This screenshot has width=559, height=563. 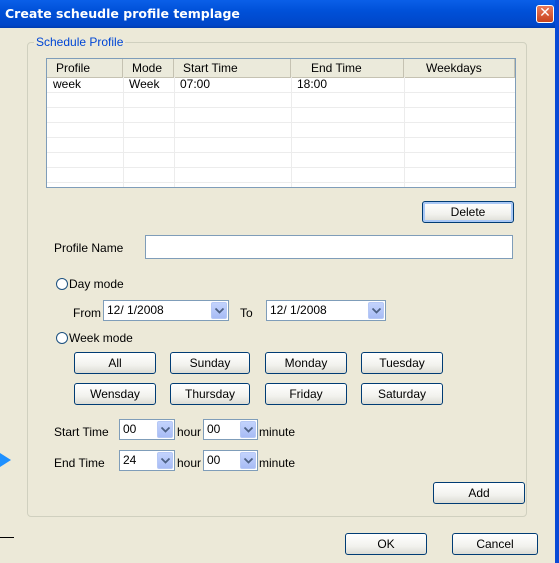 I want to click on day-button-monday: Monday, so click(x=306, y=363).